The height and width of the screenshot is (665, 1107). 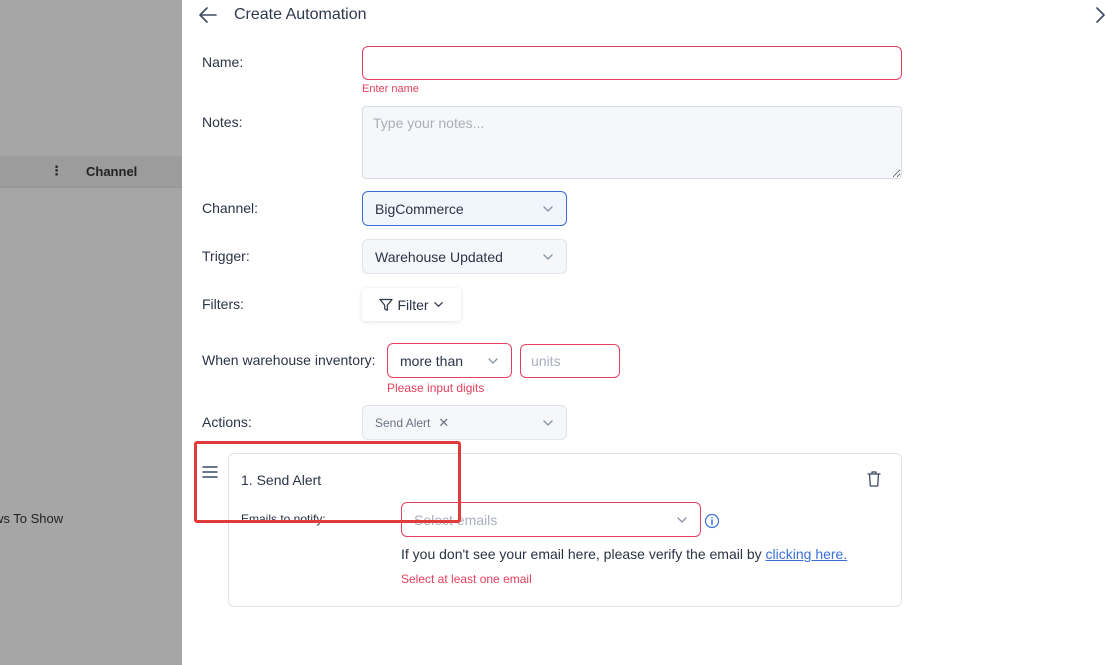 I want to click on drag-handle-icon, so click(x=210, y=472).